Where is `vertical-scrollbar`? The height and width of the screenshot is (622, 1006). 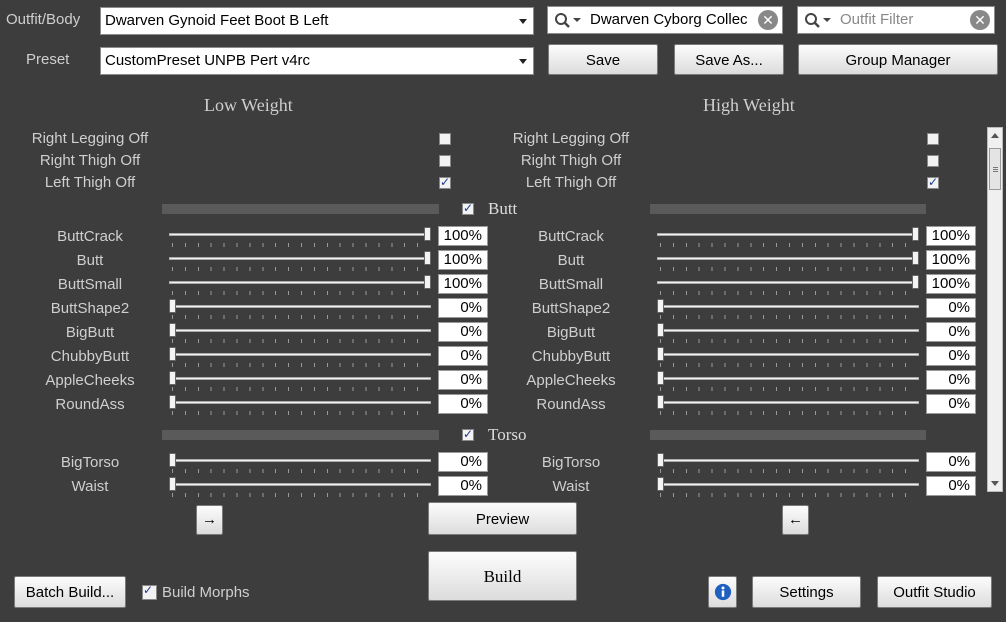
vertical-scrollbar is located at coordinates (995, 309).